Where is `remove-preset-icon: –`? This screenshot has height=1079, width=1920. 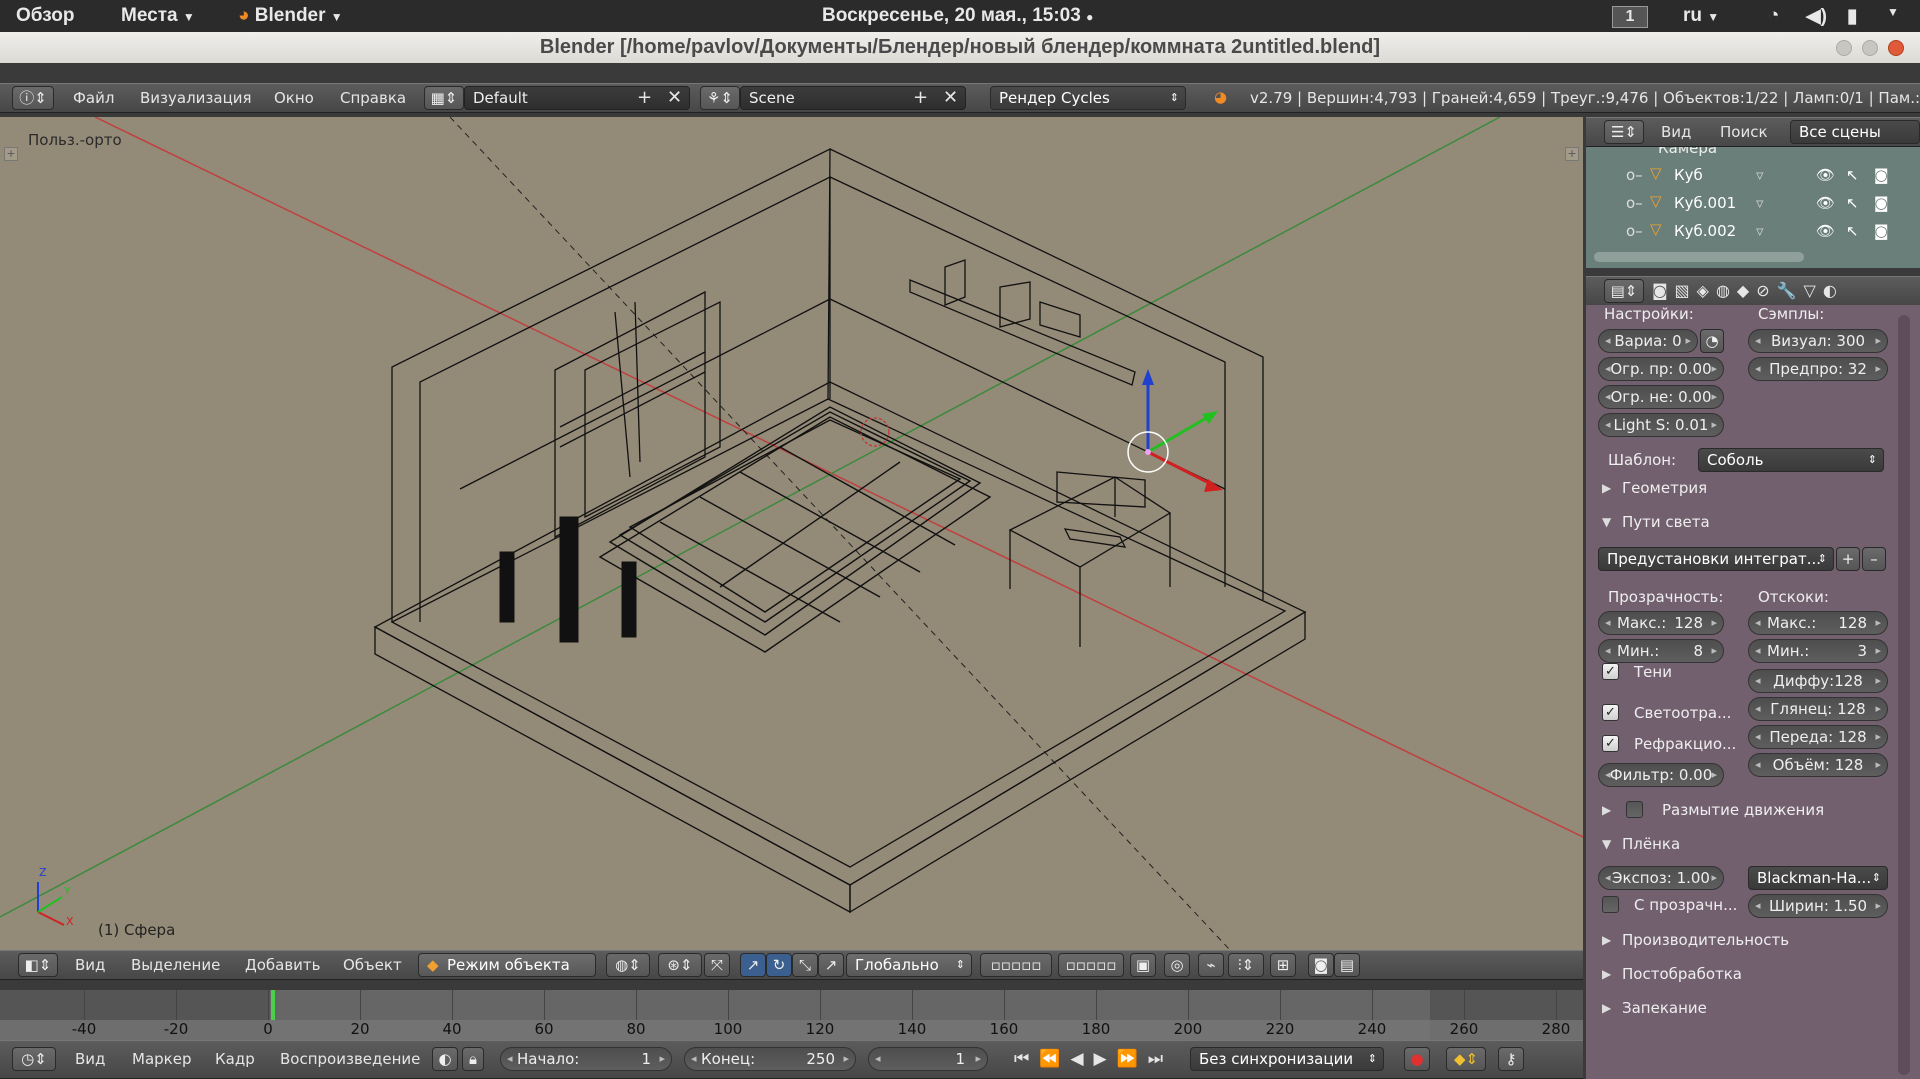
remove-preset-icon: – is located at coordinates (1874, 559).